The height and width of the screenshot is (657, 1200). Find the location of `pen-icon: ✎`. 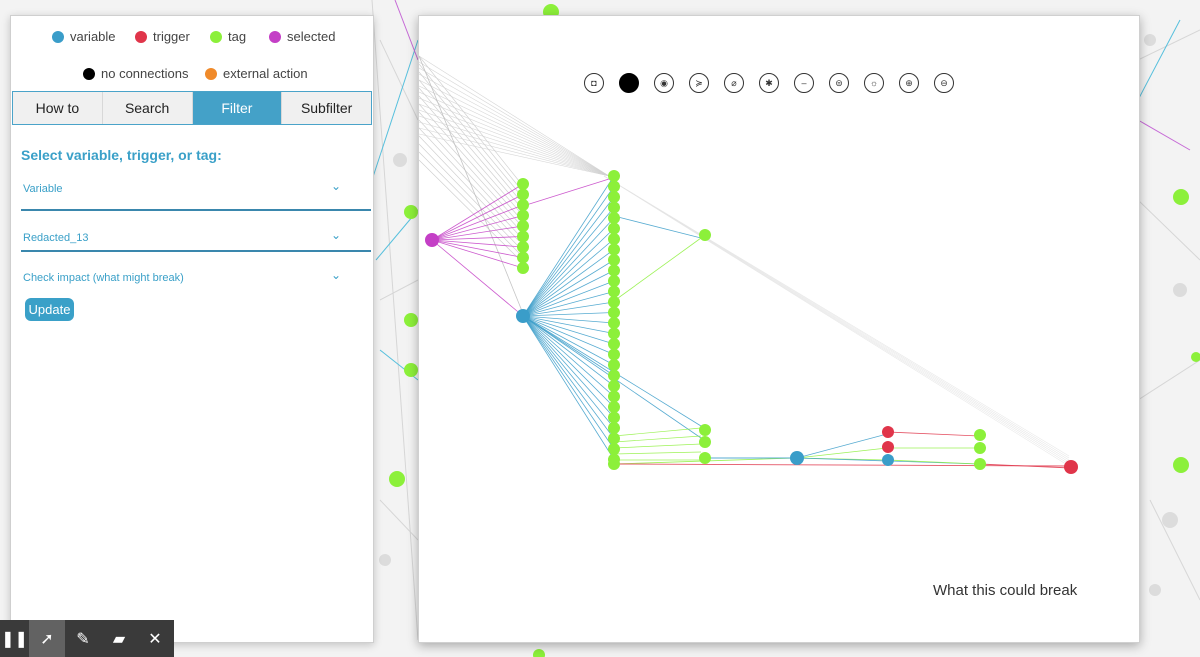

pen-icon: ✎ is located at coordinates (83, 638).